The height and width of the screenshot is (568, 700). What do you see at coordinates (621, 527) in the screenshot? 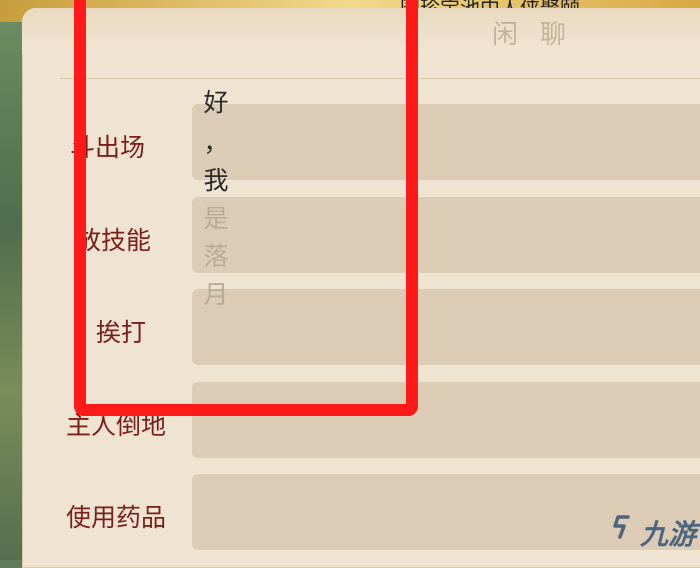
I see `jiuyou-logo-icon` at bounding box center [621, 527].